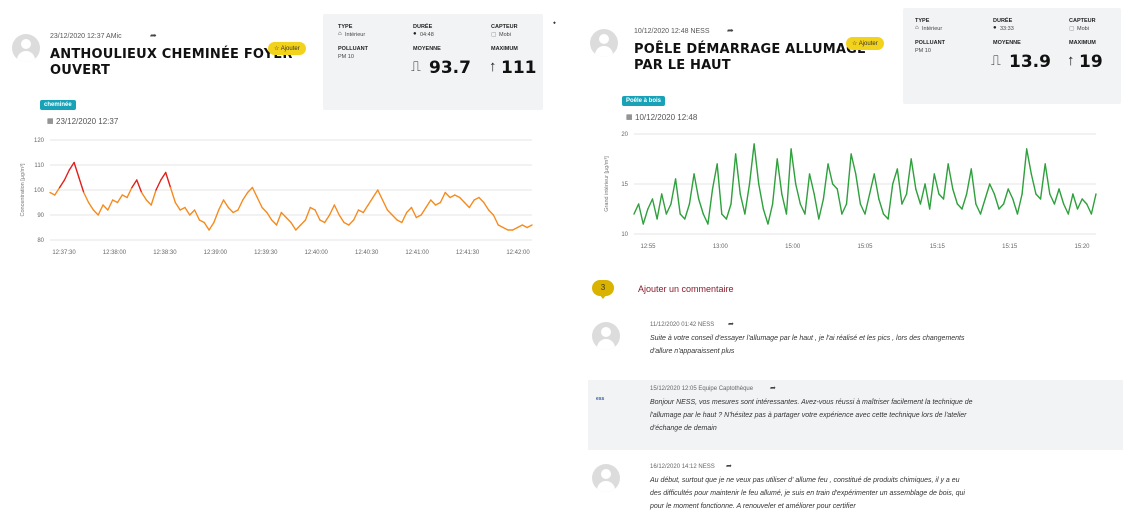  What do you see at coordinates (938, 247) in the screenshot?
I see `x-tick-label: 15:15` at bounding box center [938, 247].